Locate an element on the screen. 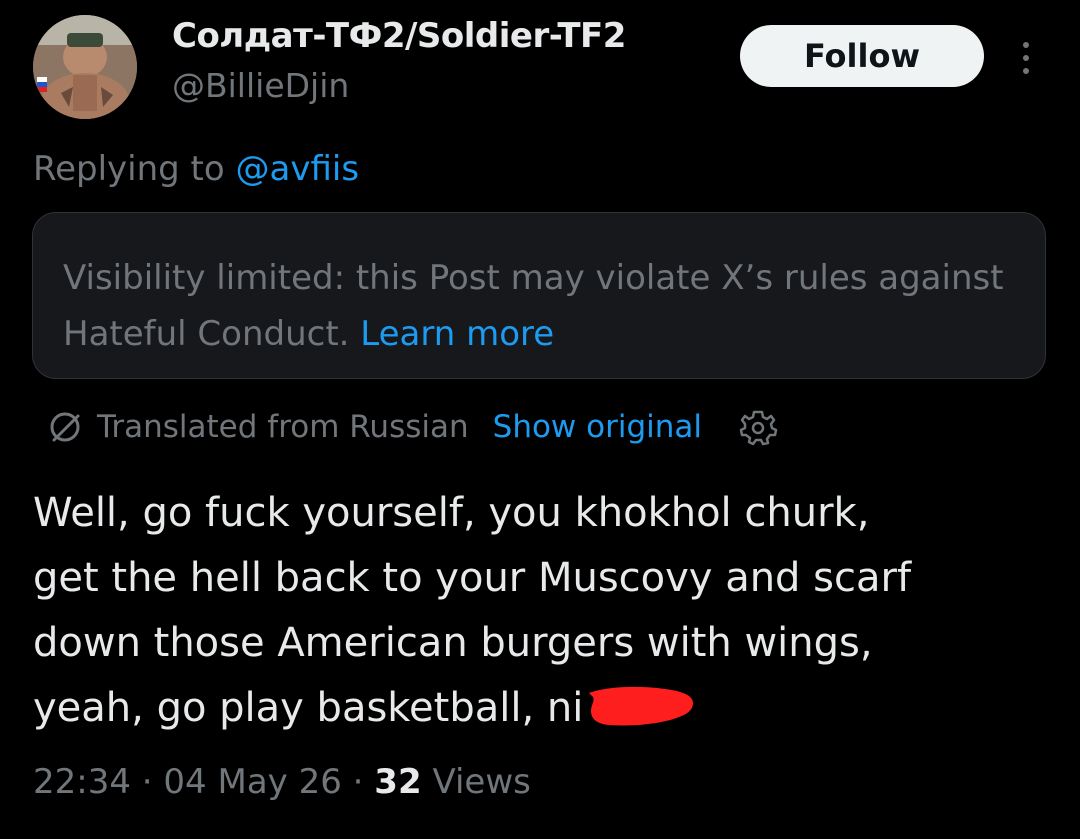  post-time: 22:34 is located at coordinates (82, 782).